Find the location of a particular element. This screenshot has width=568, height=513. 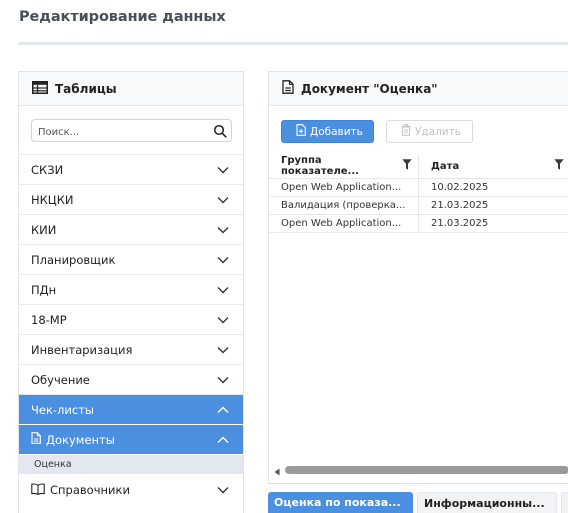

document-title: Документ "Оценка" is located at coordinates (369, 88).